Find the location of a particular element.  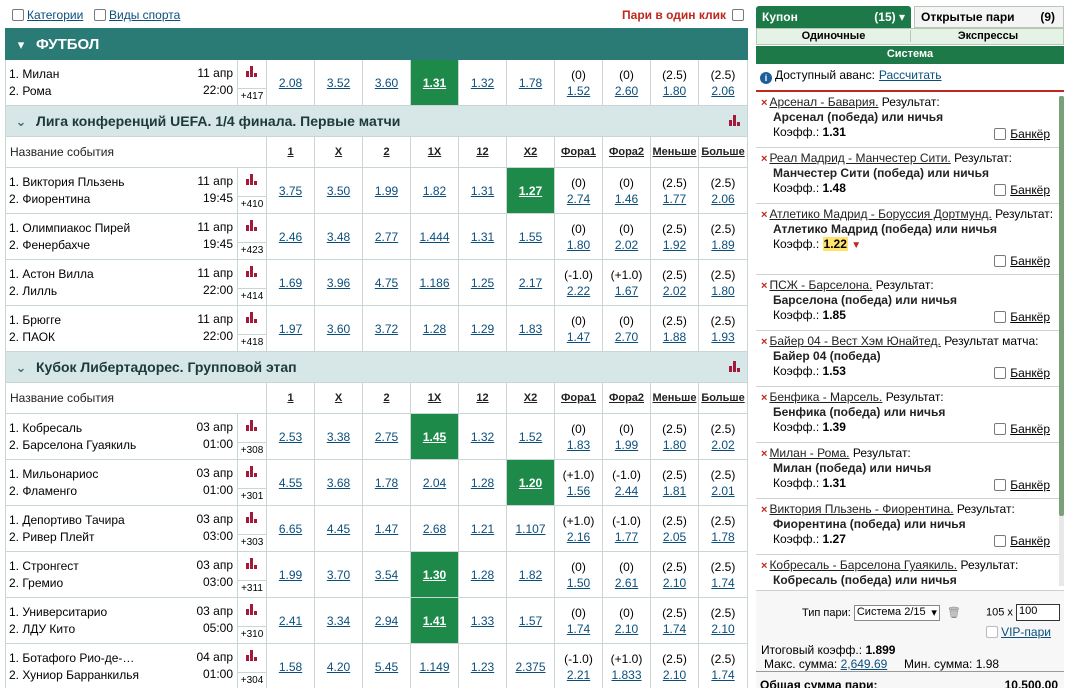

odd-cell: 1.30 is located at coordinates (434, 574).